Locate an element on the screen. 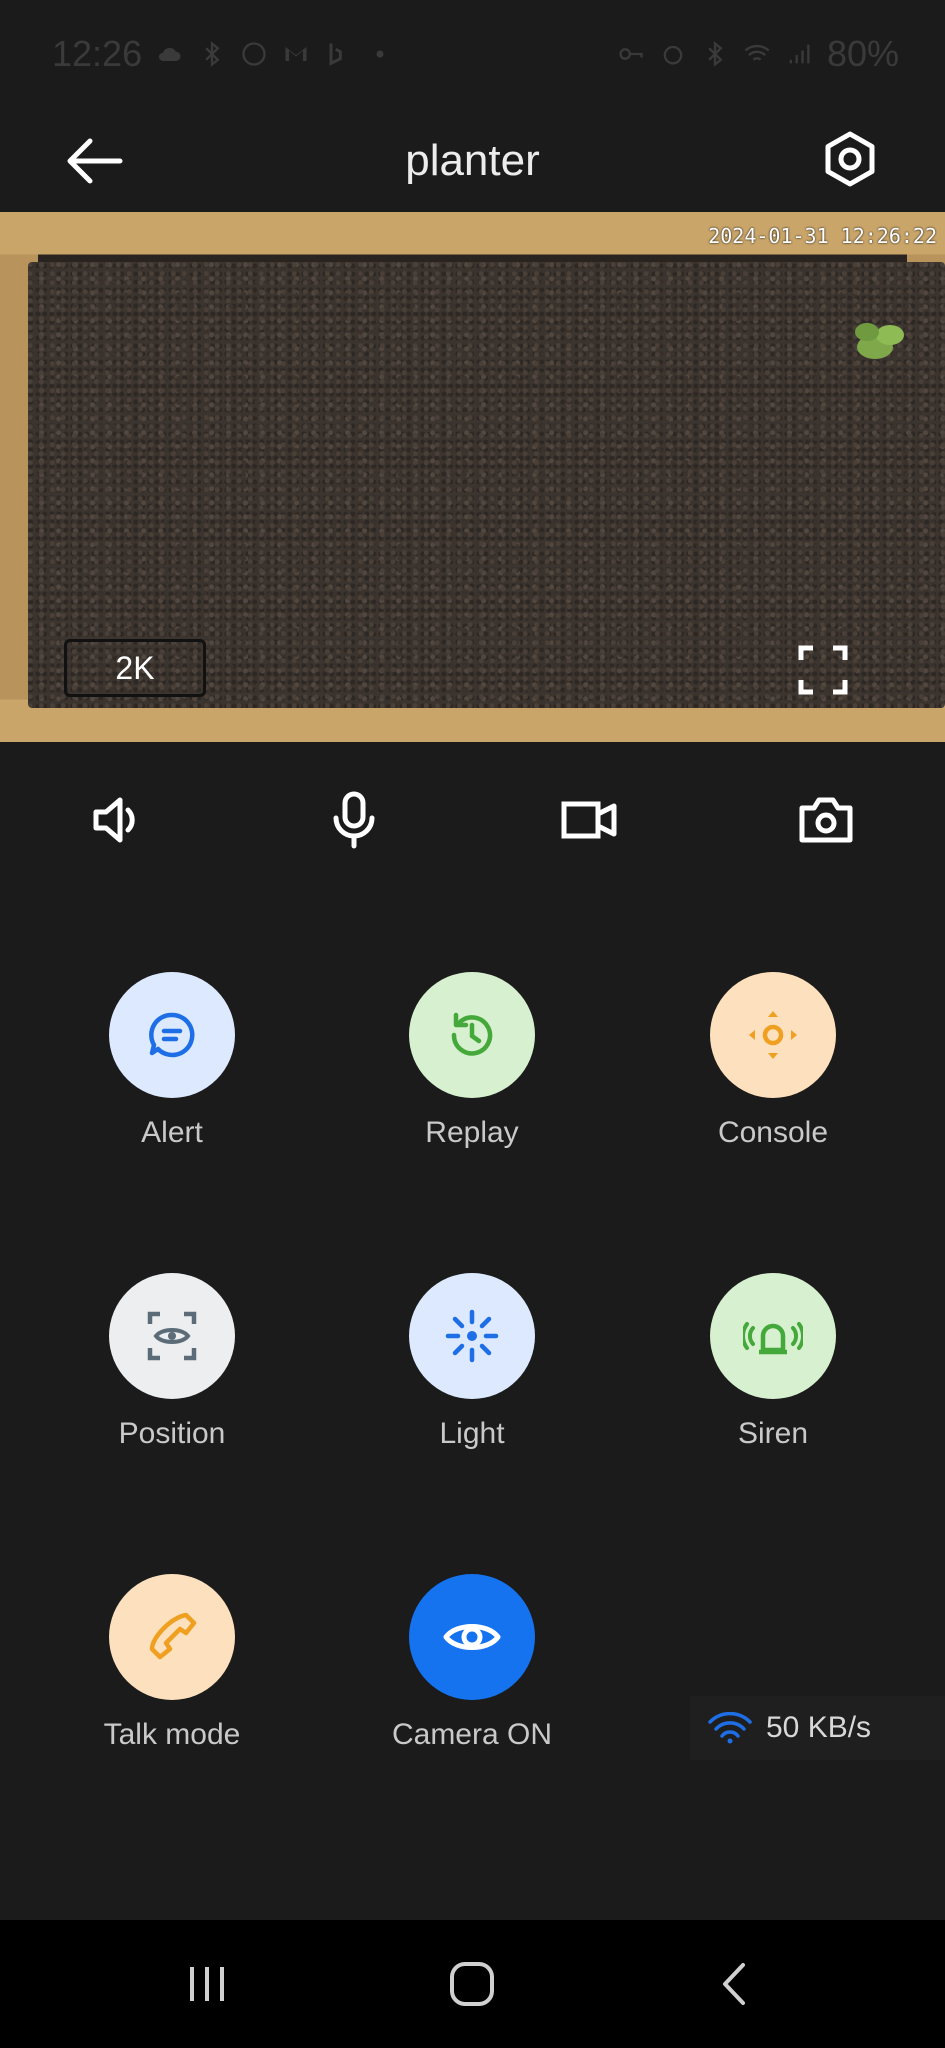 Image resolution: width=945 pixels, height=2048 pixels. action-console: Console is located at coordinates (773, 1061).